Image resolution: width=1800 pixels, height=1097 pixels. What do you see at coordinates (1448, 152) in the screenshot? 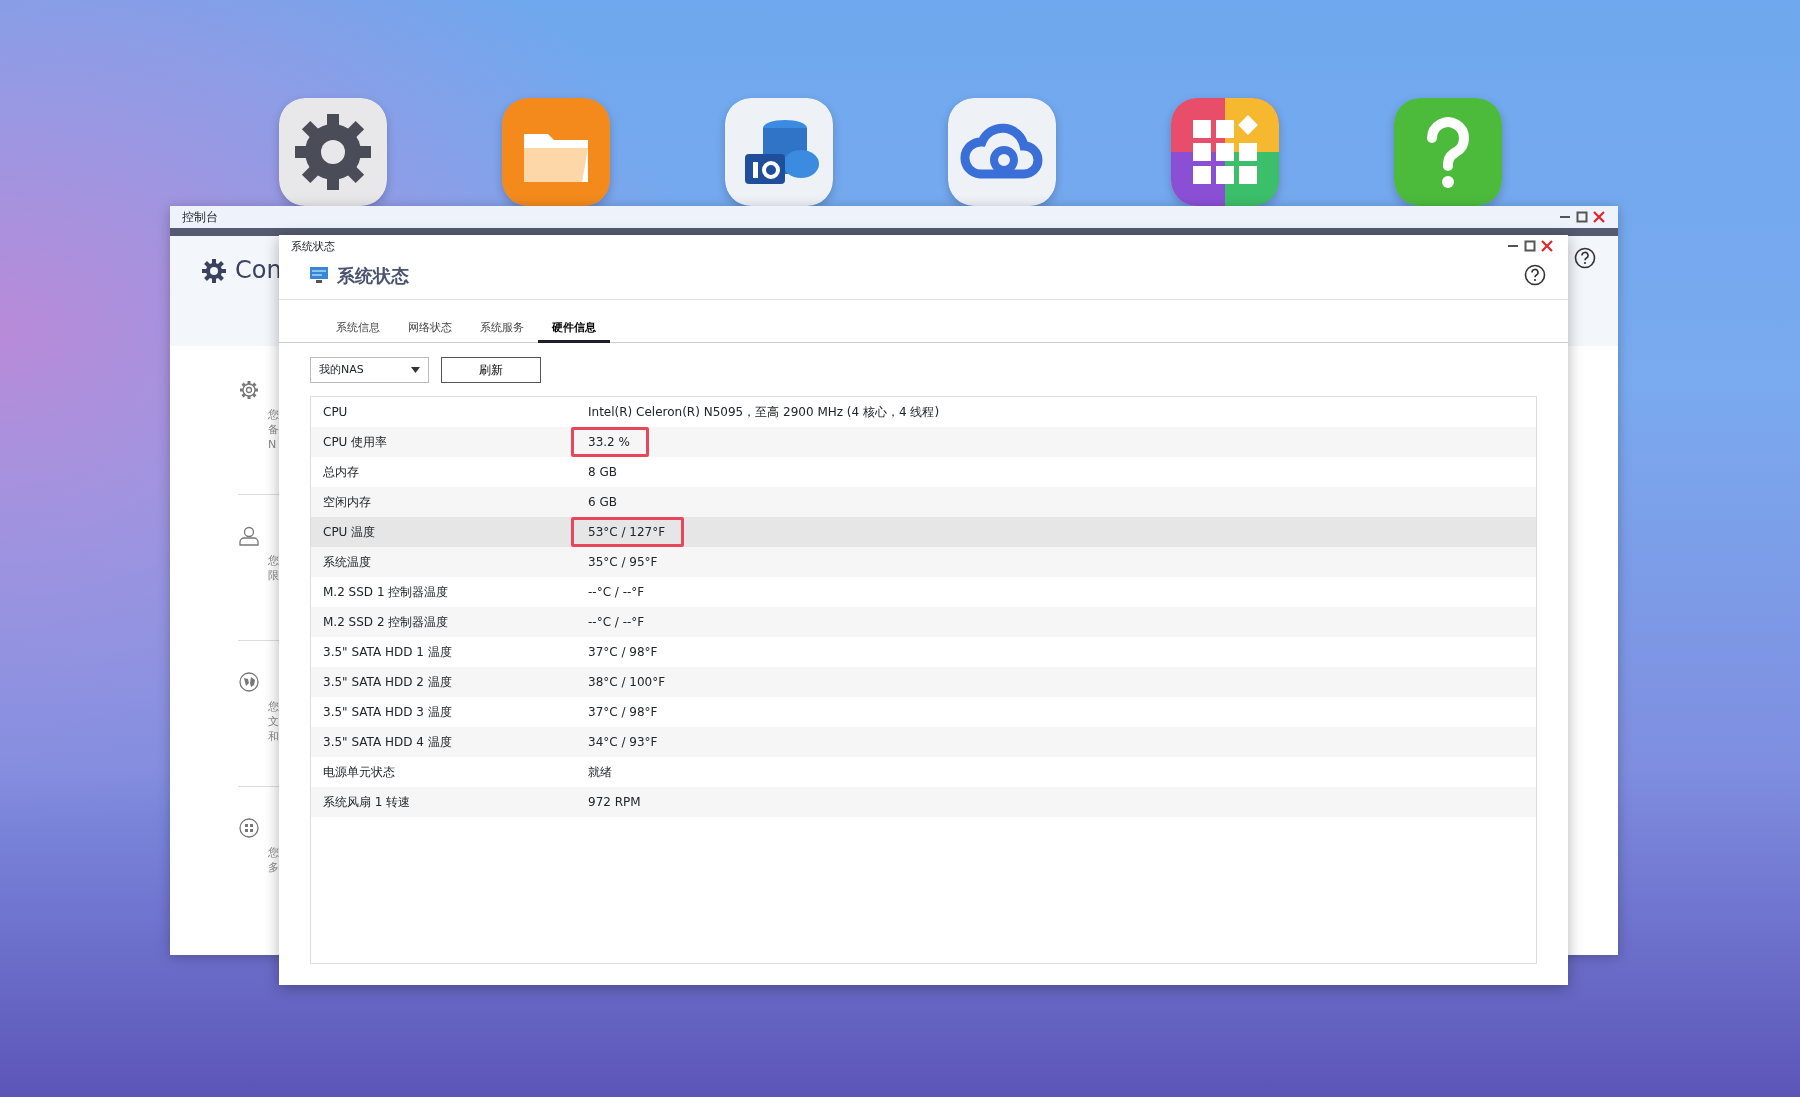
I see `question-mark-icon` at bounding box center [1448, 152].